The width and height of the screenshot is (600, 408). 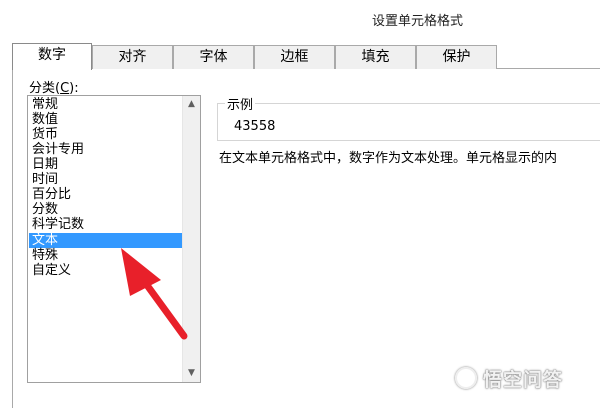 I want to click on annotation-arrow-icon, so click(x=154, y=294).